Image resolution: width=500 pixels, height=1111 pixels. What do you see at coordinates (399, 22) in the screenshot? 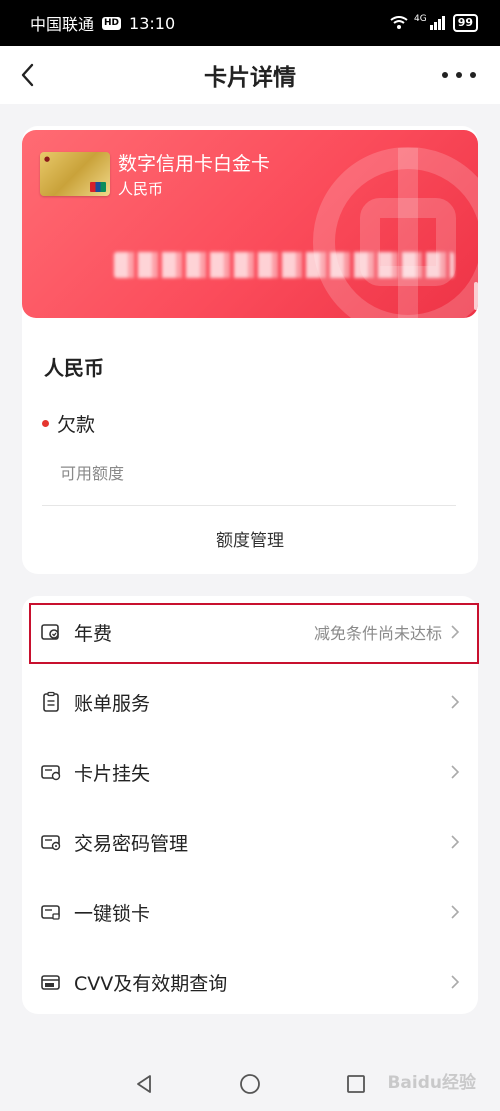
I see `wifi-icon` at bounding box center [399, 22].